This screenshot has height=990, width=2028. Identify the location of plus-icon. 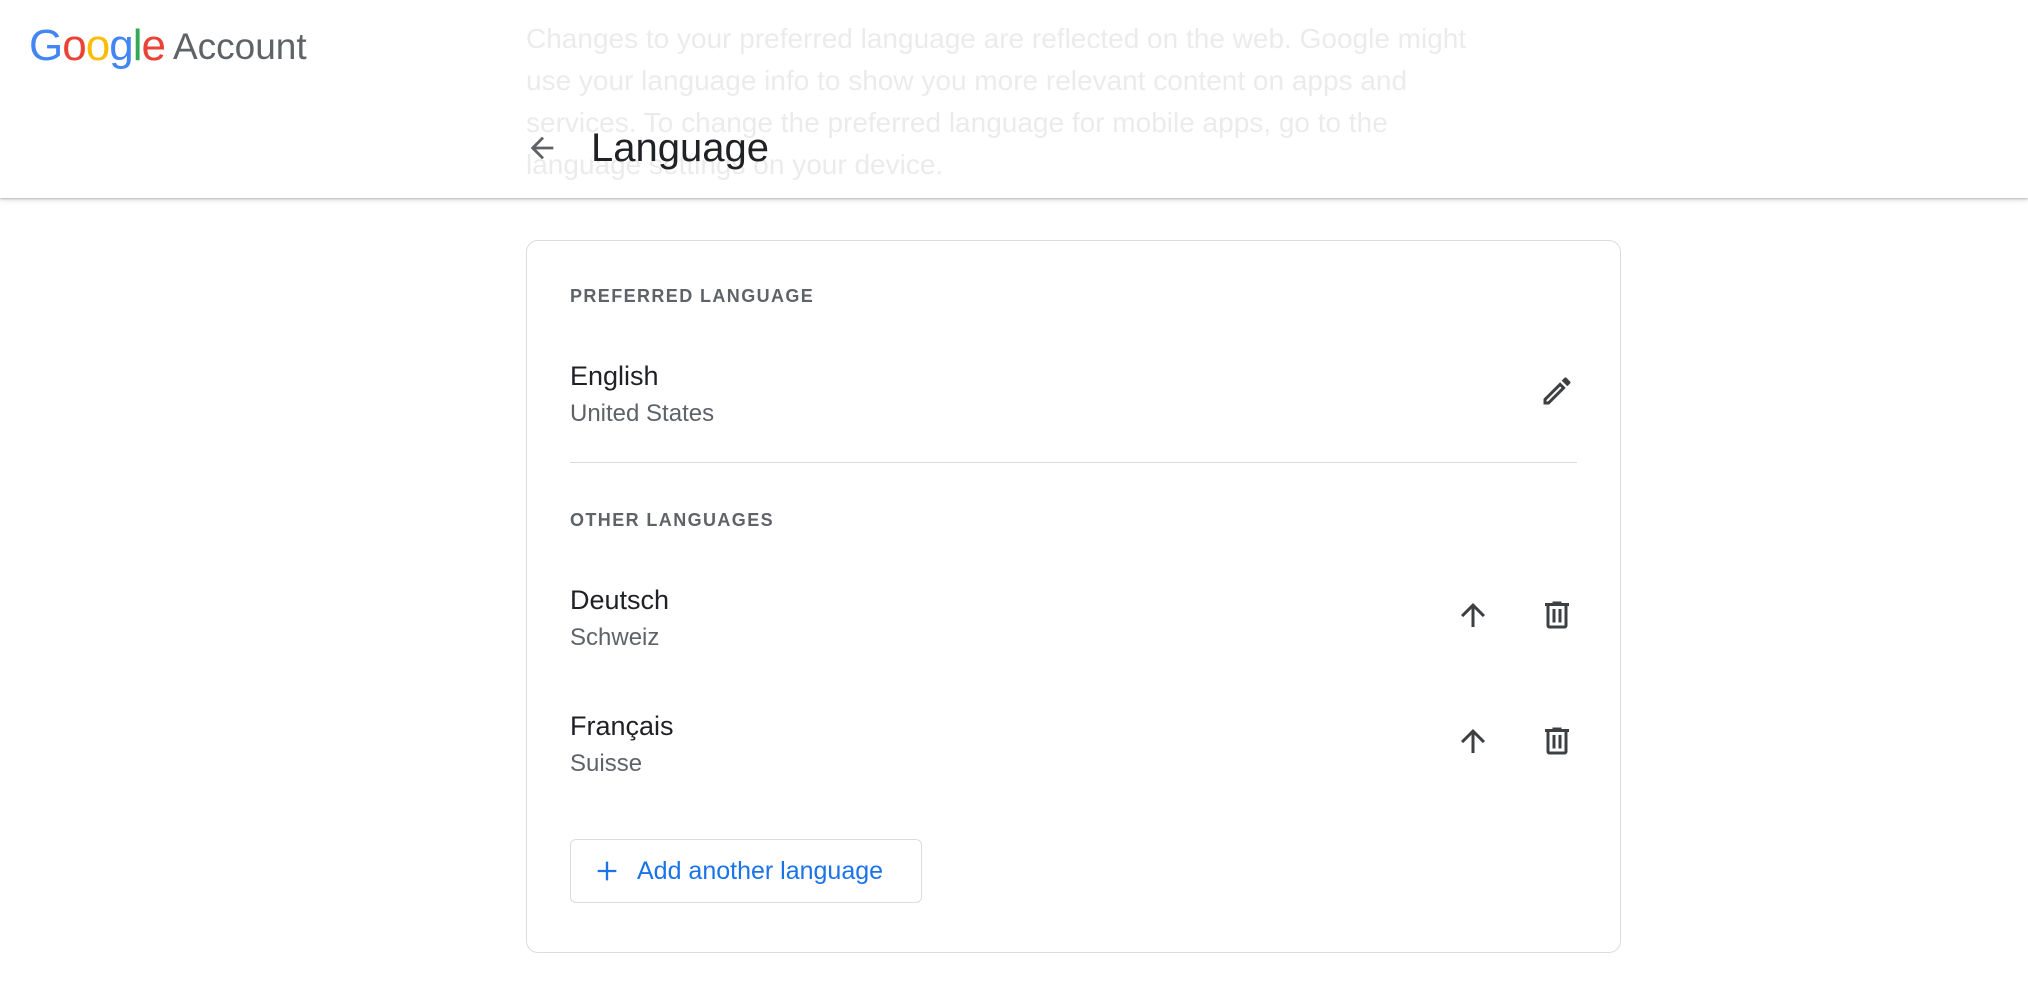
(607, 871).